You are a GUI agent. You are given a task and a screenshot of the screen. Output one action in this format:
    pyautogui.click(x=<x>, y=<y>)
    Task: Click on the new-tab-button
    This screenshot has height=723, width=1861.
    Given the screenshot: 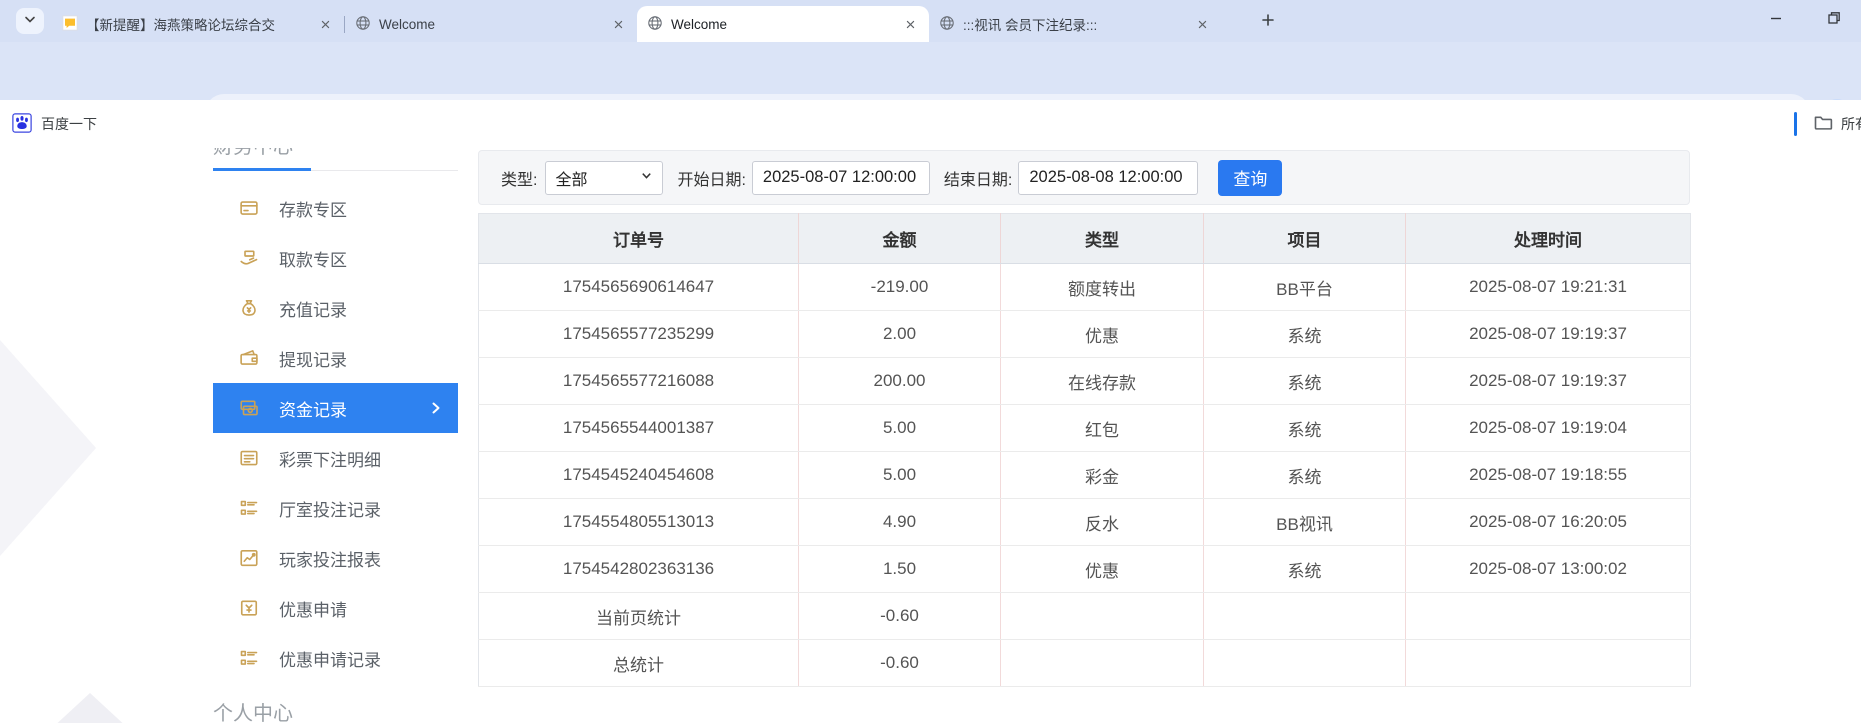 What is the action you would take?
    pyautogui.click(x=1268, y=22)
    